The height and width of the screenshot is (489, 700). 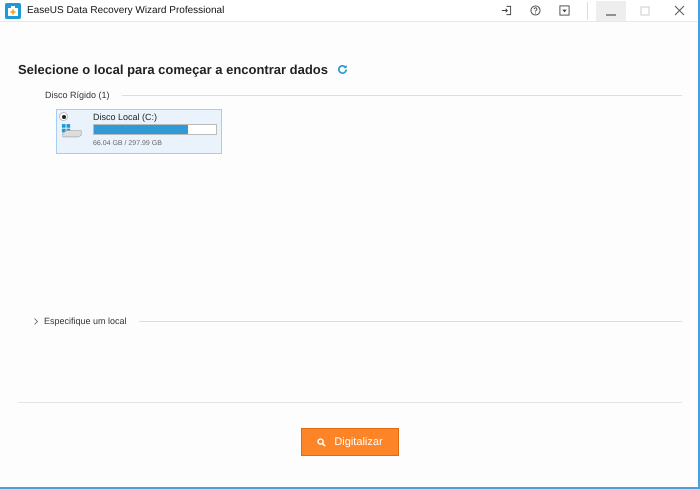 What do you see at coordinates (125, 117) in the screenshot?
I see `drive-name: Disco Local (C:)` at bounding box center [125, 117].